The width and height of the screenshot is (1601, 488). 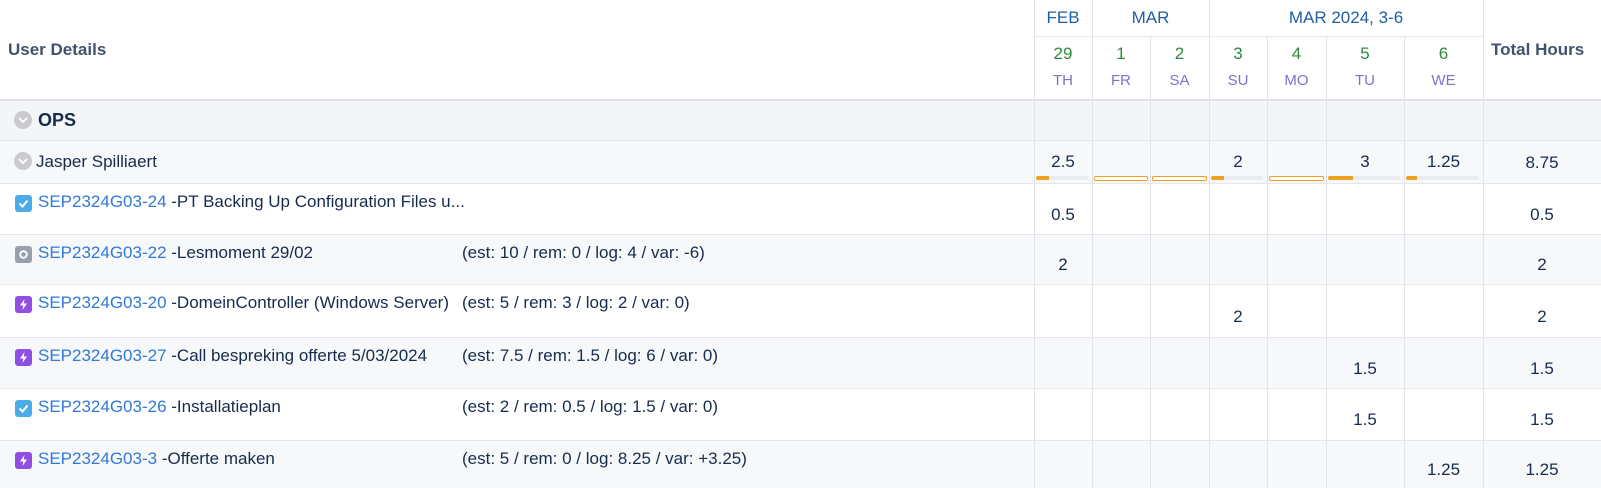 What do you see at coordinates (1150, 17) in the screenshot?
I see `month-header-mar: MAR` at bounding box center [1150, 17].